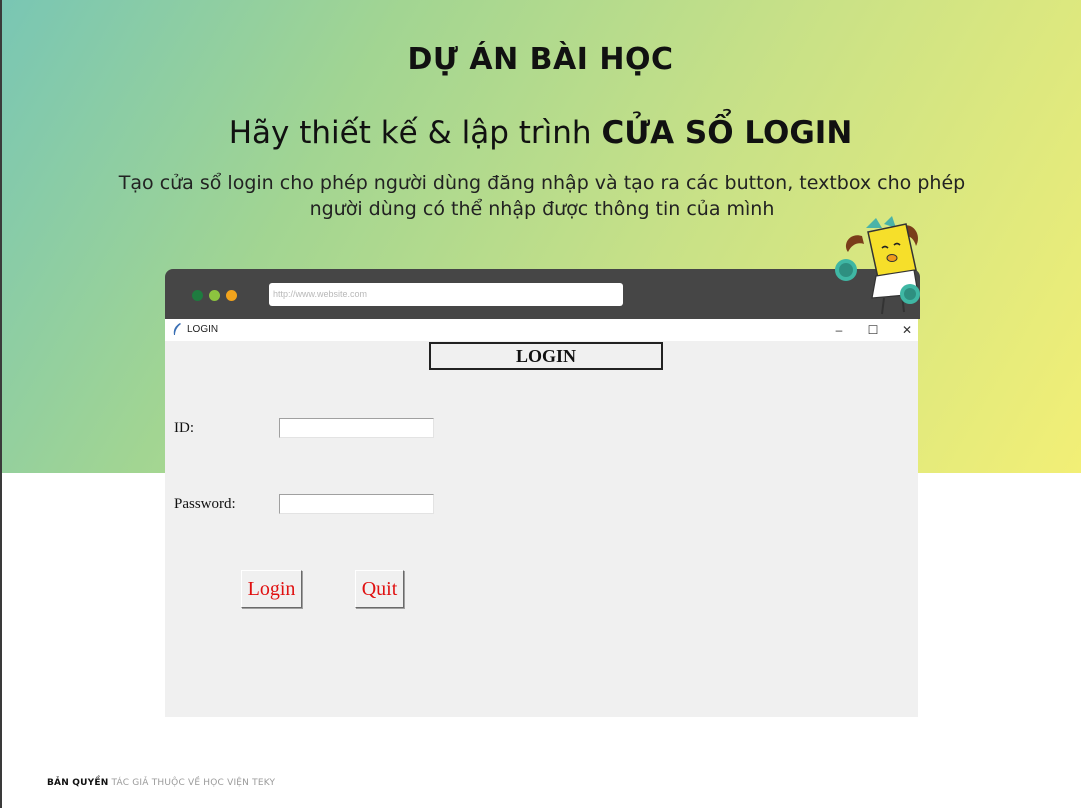  Describe the element at coordinates (356, 428) in the screenshot. I see `id-input` at that location.